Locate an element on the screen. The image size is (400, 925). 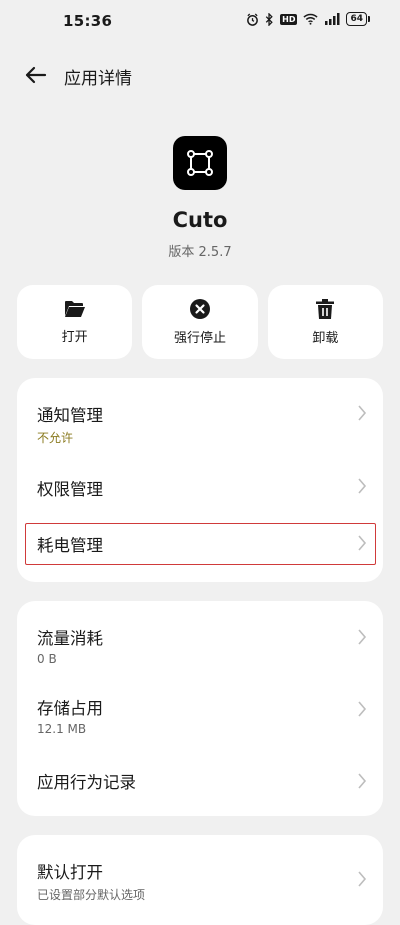
battery-management-title: 耗电管理 is located at coordinates (70, 545).